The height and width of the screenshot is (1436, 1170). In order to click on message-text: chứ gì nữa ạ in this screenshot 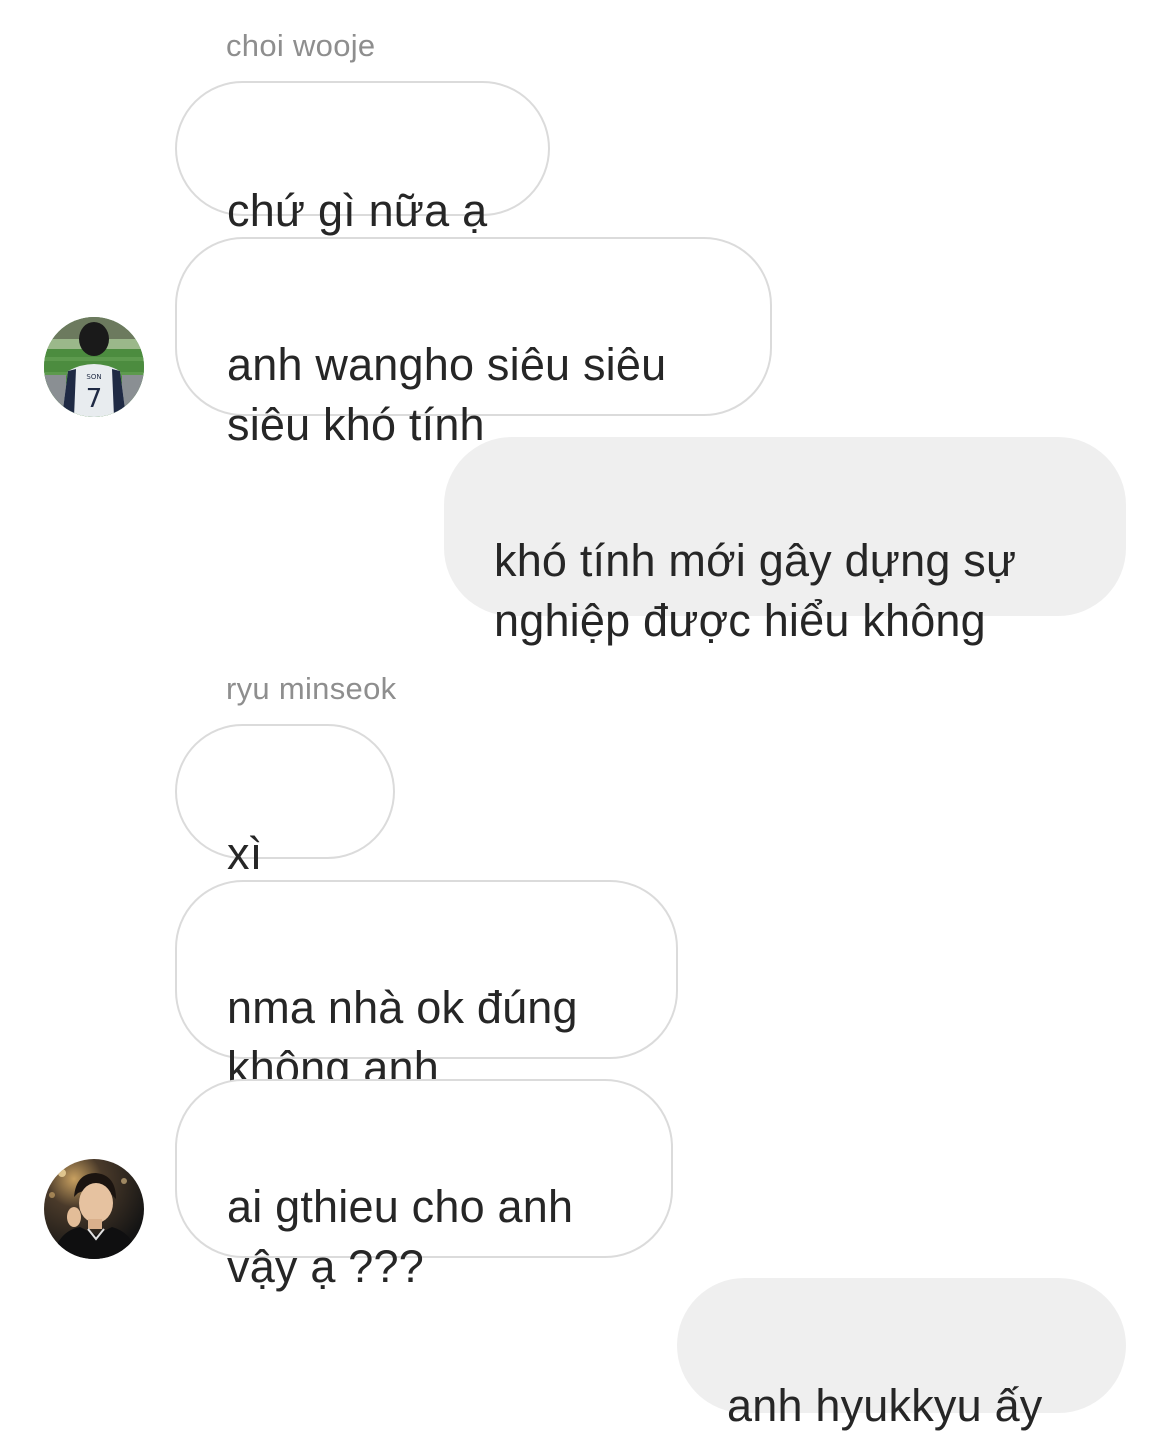, I will do `click(357, 210)`.